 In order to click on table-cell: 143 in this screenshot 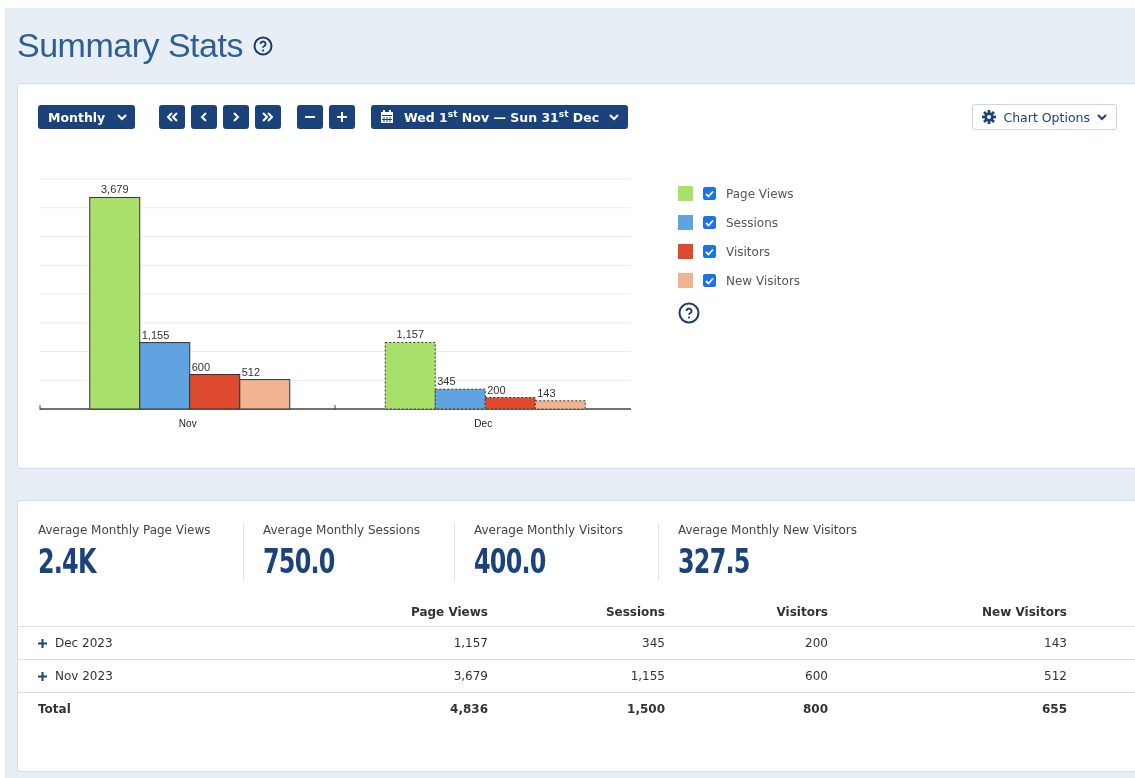, I will do `click(1055, 643)`.